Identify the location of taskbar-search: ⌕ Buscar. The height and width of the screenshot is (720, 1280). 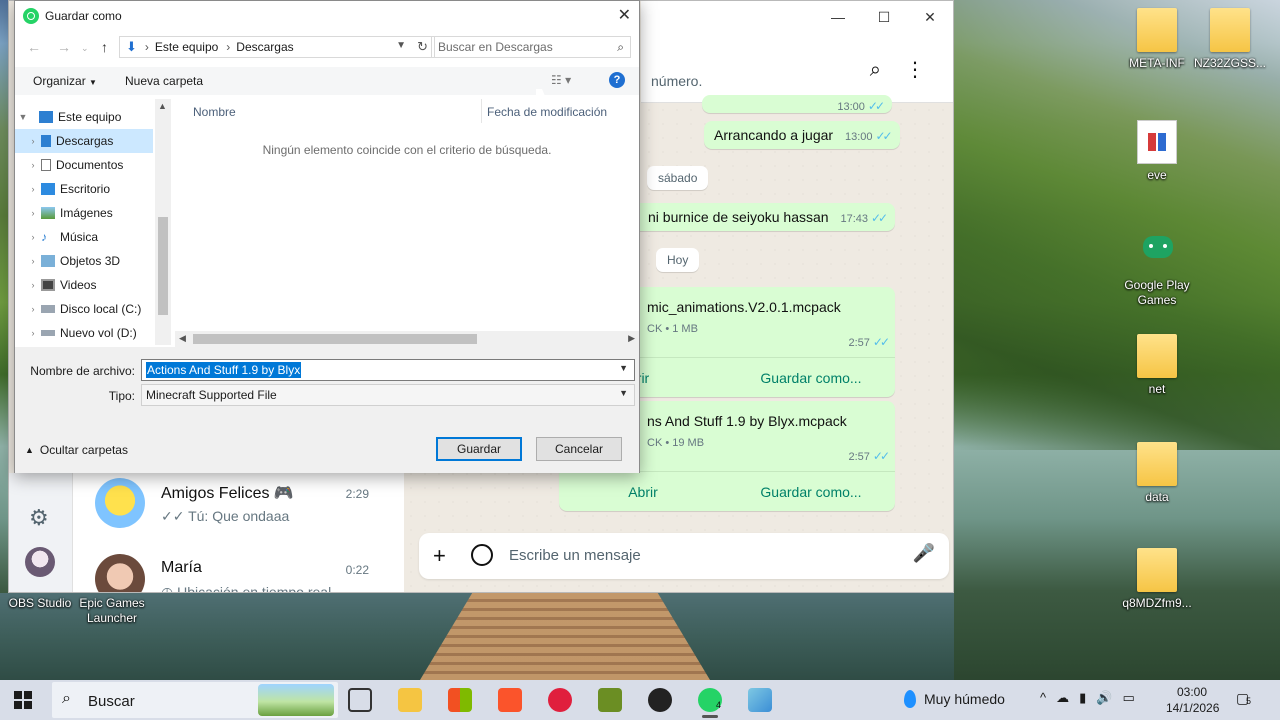
(195, 700).